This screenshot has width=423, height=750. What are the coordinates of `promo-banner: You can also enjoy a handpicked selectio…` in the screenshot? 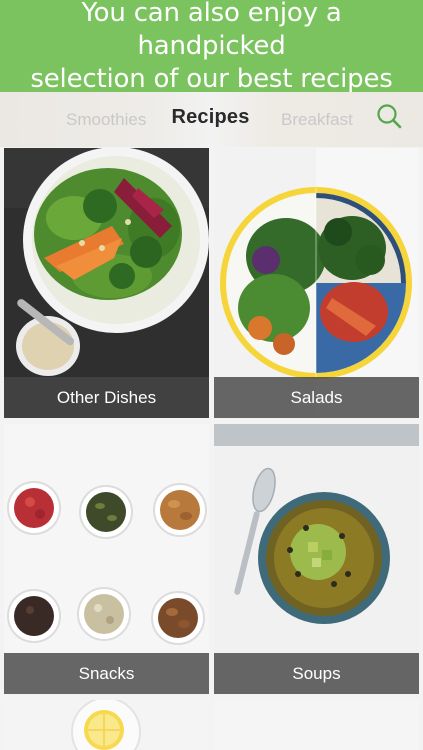 It's located at (211, 47).